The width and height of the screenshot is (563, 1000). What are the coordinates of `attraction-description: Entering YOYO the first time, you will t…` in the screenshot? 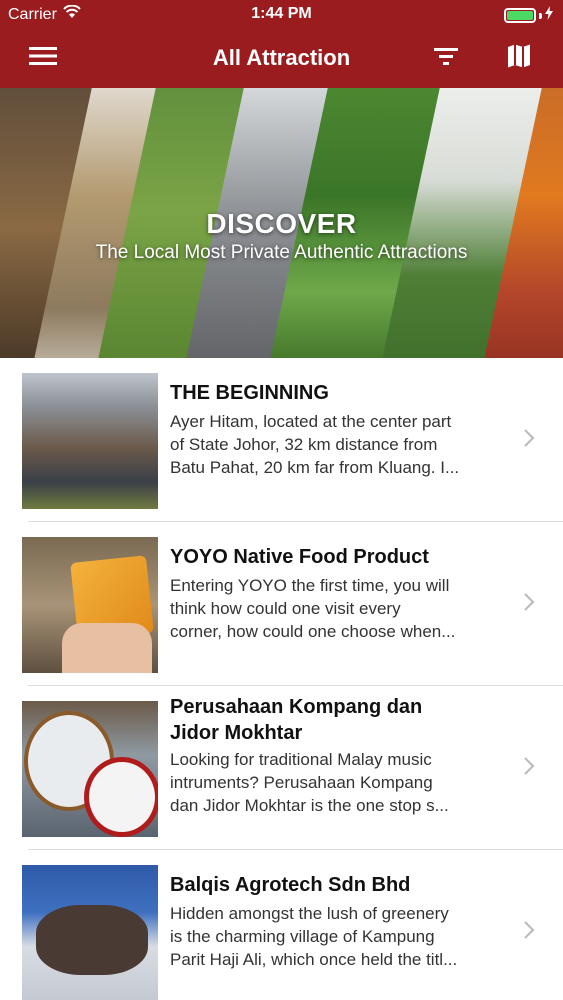 It's located at (313, 608).